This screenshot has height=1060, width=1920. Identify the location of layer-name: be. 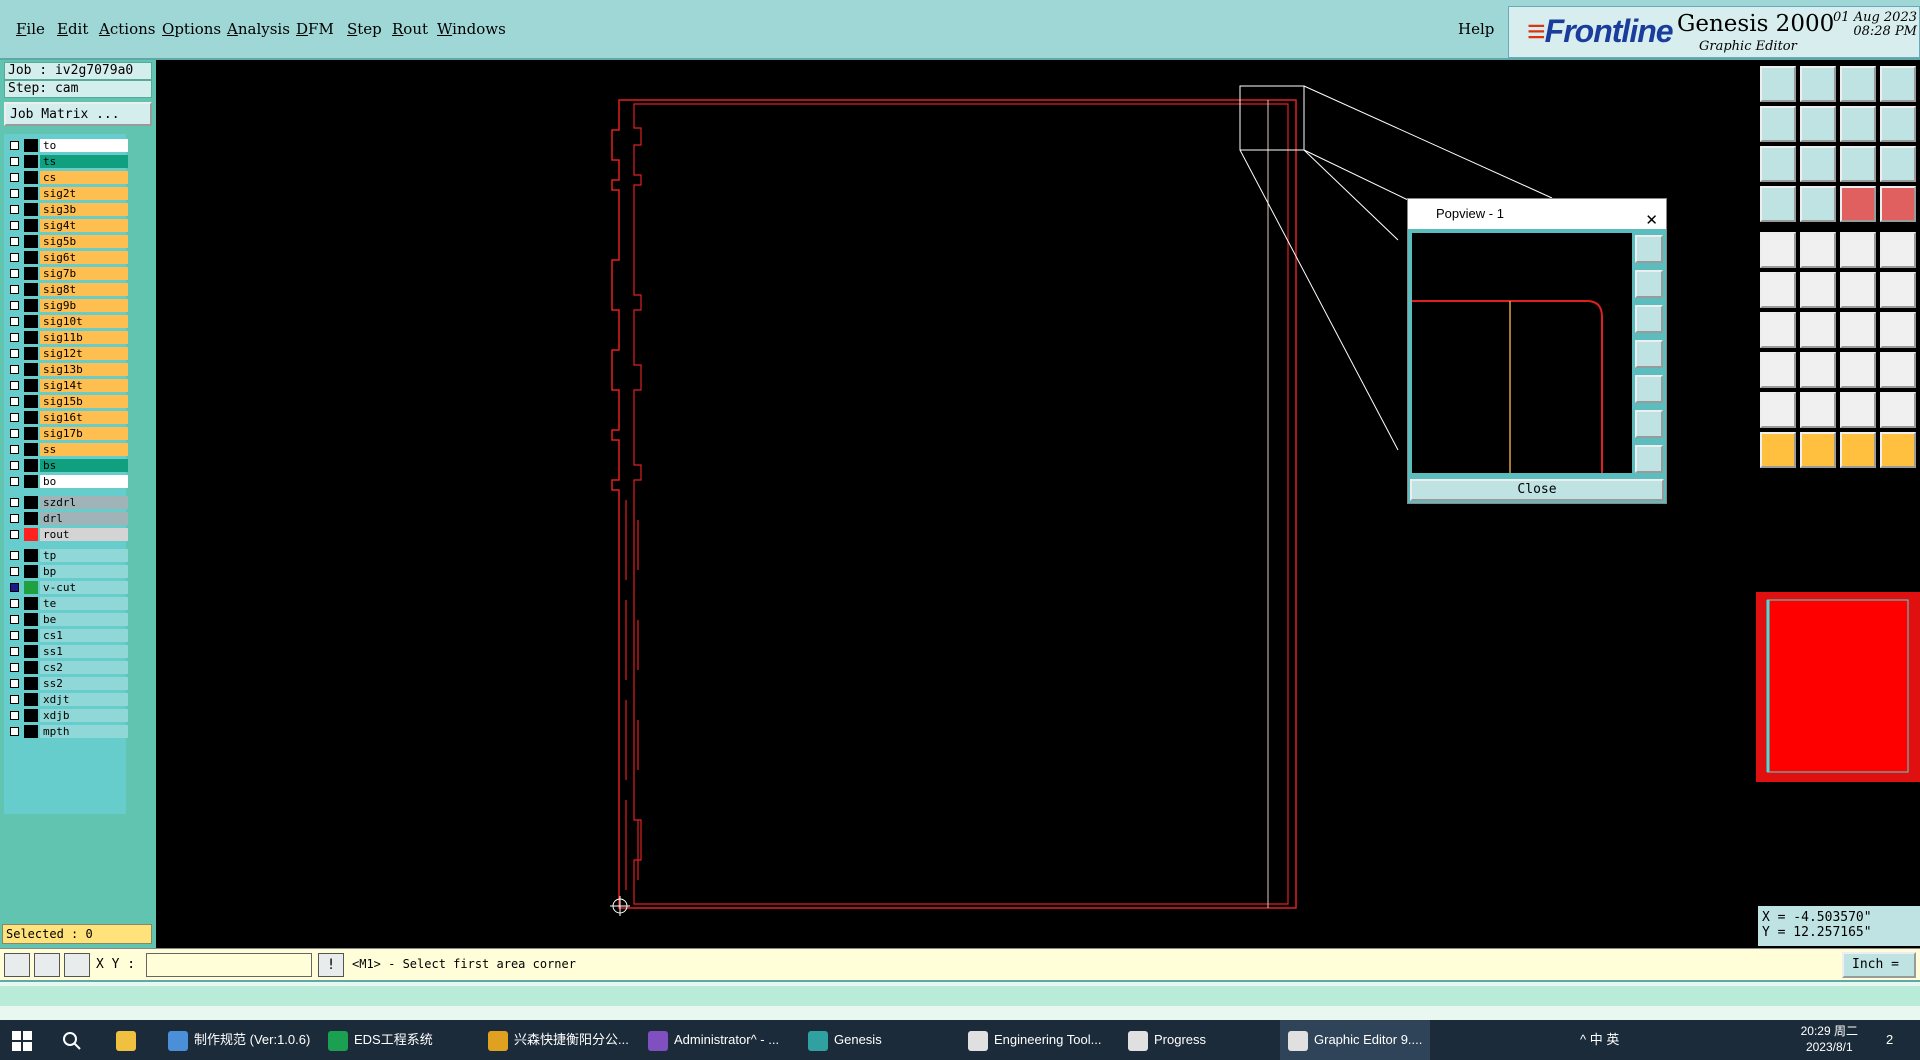
(84, 619).